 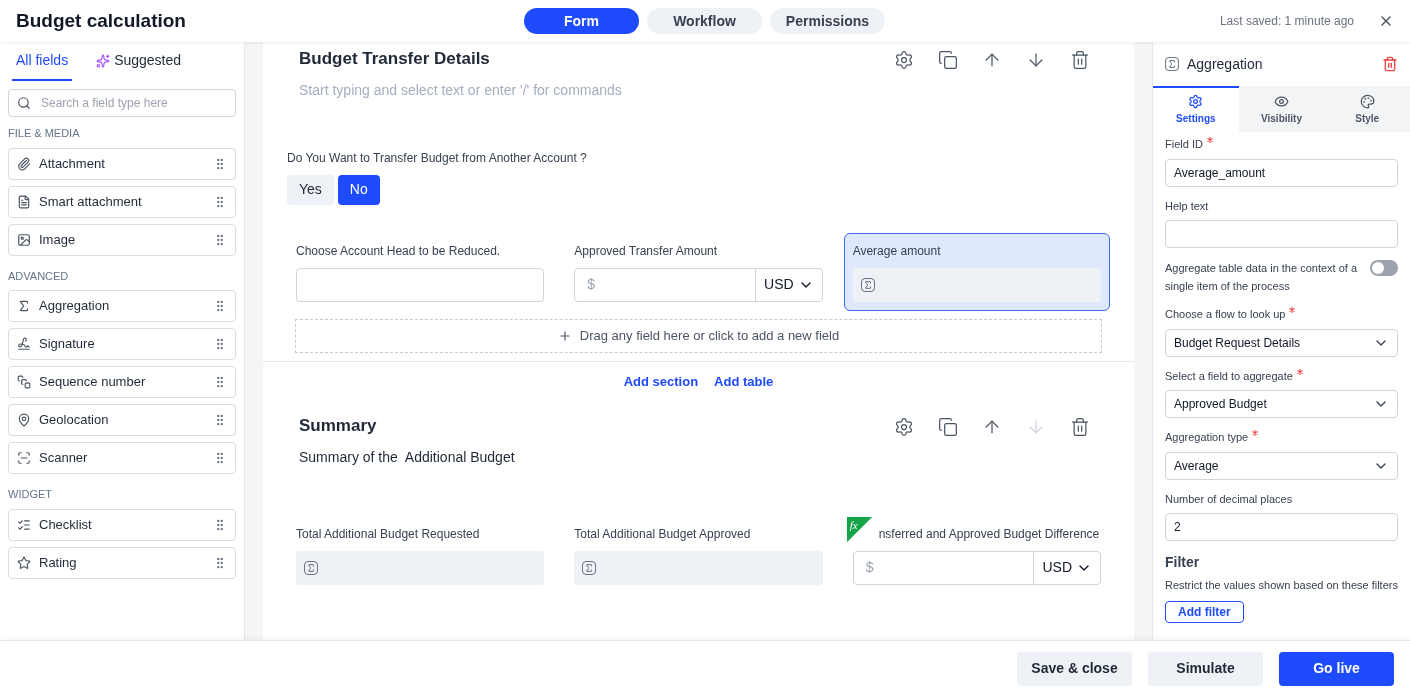 What do you see at coordinates (1281, 172) in the screenshot?
I see `input-field: Average_amount` at bounding box center [1281, 172].